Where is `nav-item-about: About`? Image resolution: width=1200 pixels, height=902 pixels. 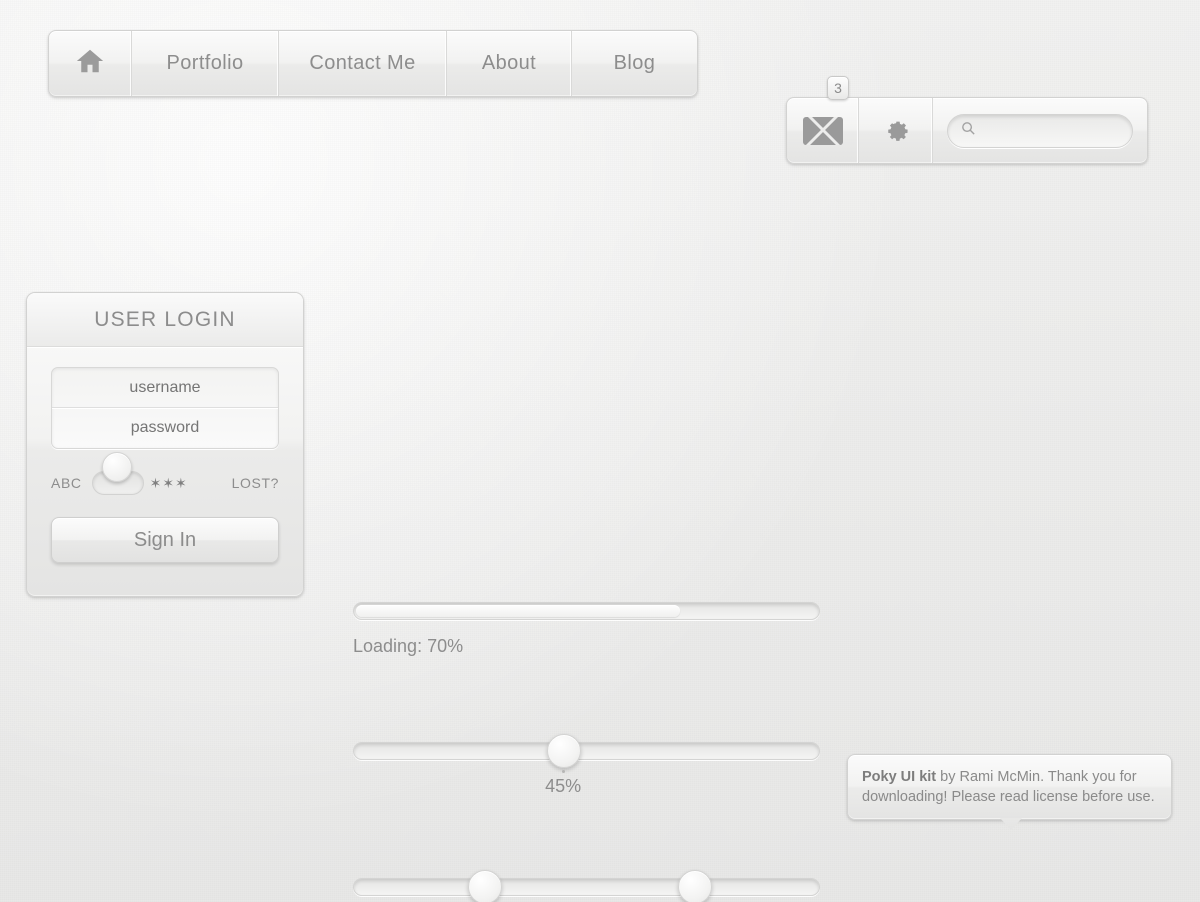
nav-item-about: About is located at coordinates (509, 63).